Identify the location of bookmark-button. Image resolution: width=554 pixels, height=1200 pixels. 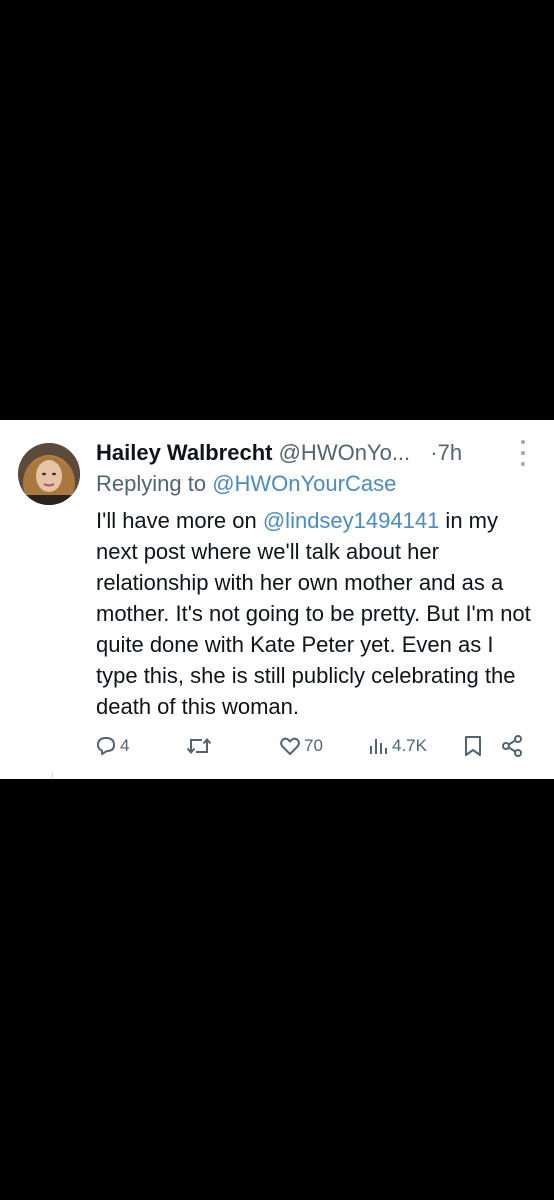
(473, 746).